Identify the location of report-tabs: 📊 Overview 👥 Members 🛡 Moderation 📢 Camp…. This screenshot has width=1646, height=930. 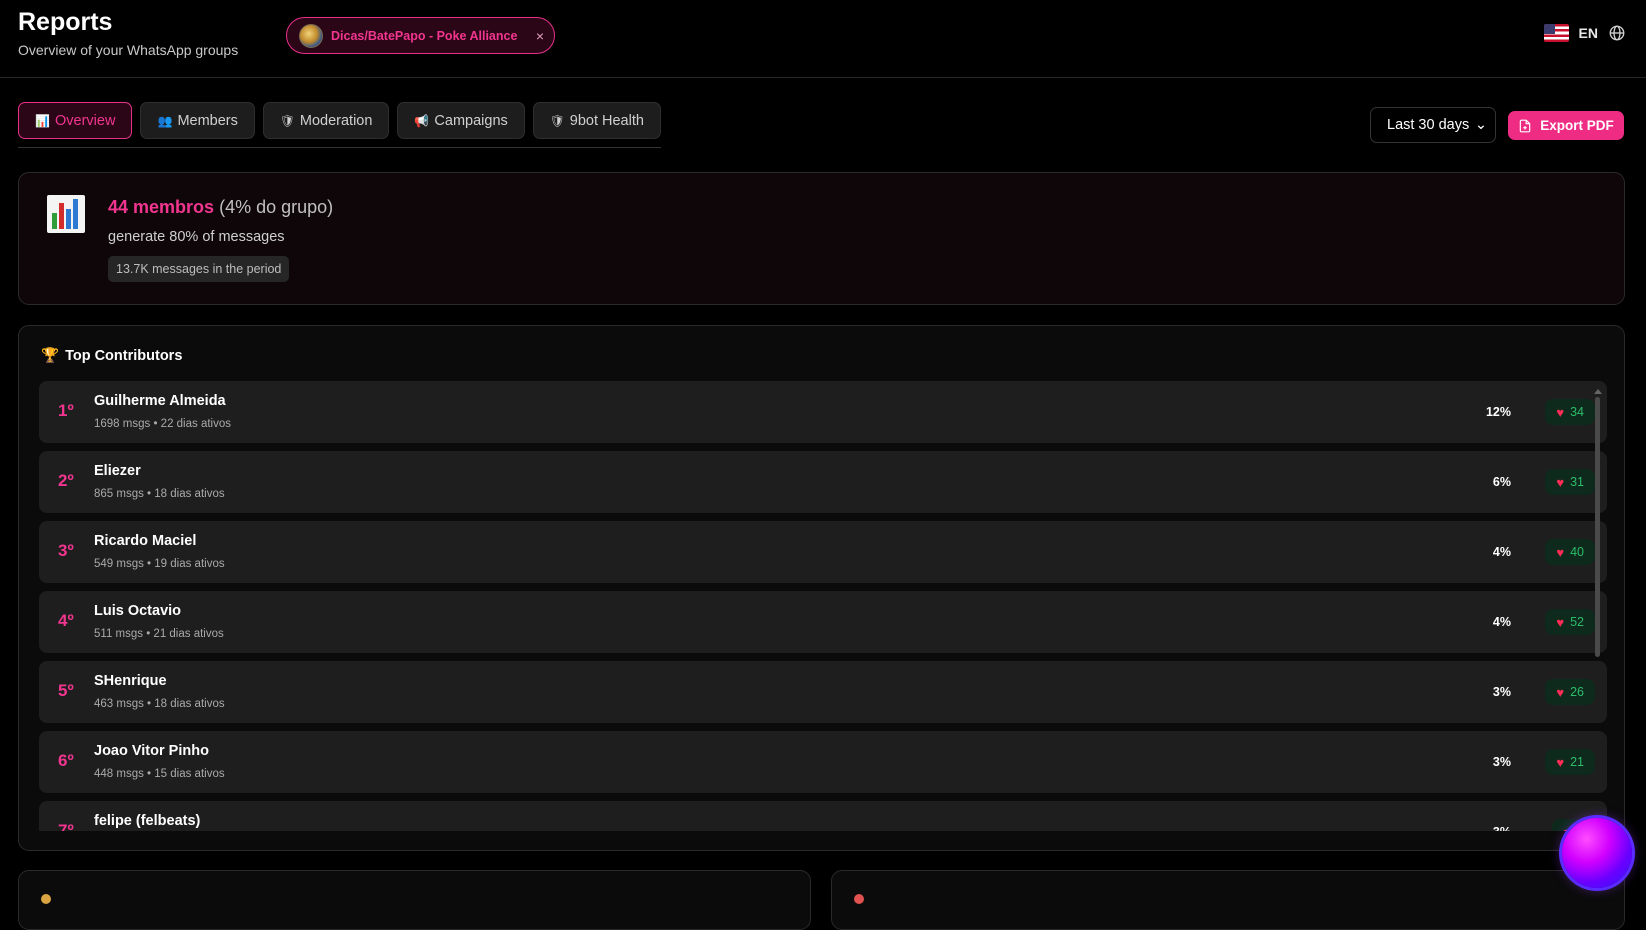
(339, 120).